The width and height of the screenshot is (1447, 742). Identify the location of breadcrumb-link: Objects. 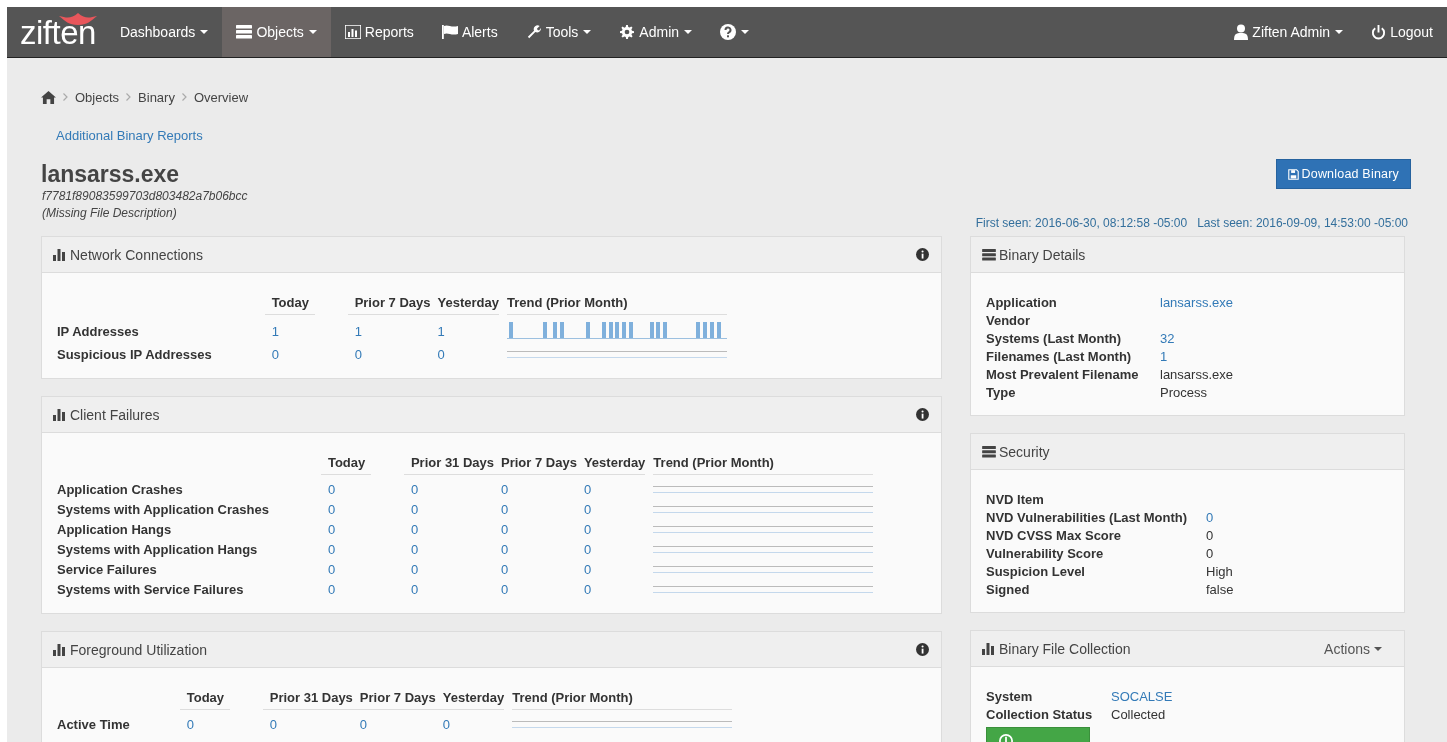
(97, 97).